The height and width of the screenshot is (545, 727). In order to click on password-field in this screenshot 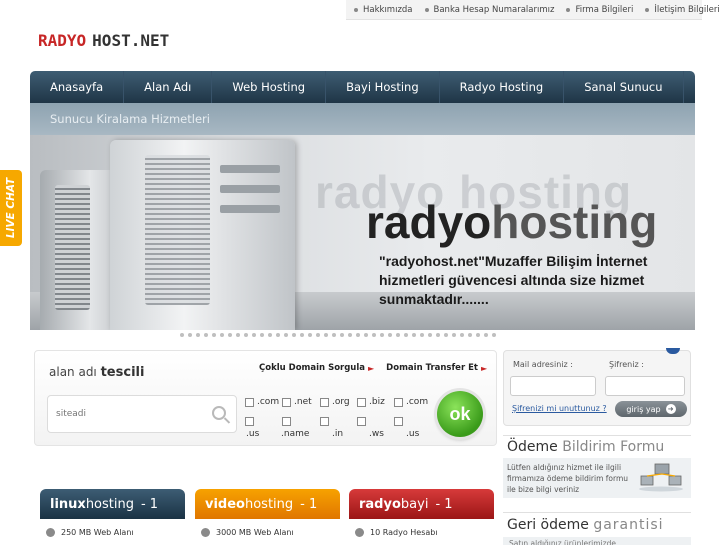, I will do `click(645, 386)`.